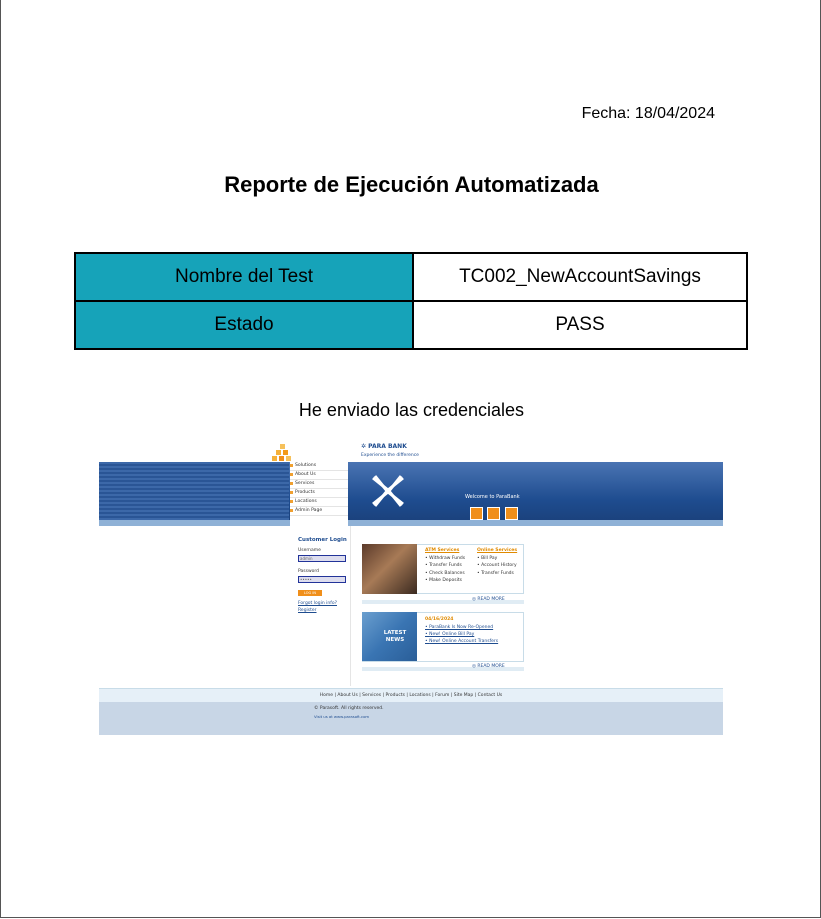 The image size is (821, 919). What do you see at coordinates (322, 558) in the screenshot?
I see `username-input: admin` at bounding box center [322, 558].